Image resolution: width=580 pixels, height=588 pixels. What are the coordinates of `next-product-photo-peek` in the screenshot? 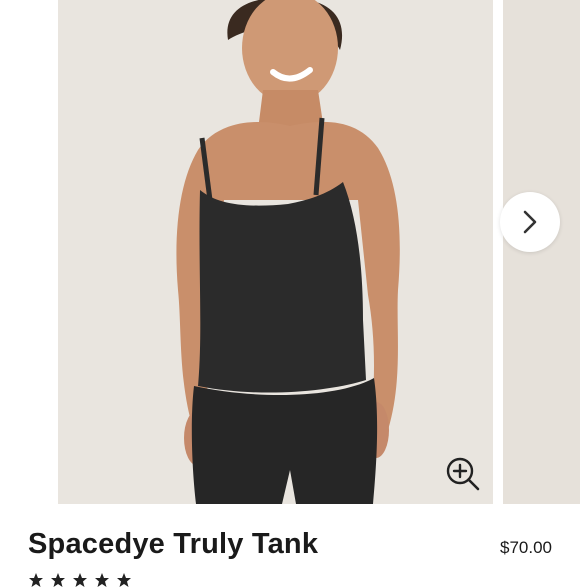 It's located at (541, 252).